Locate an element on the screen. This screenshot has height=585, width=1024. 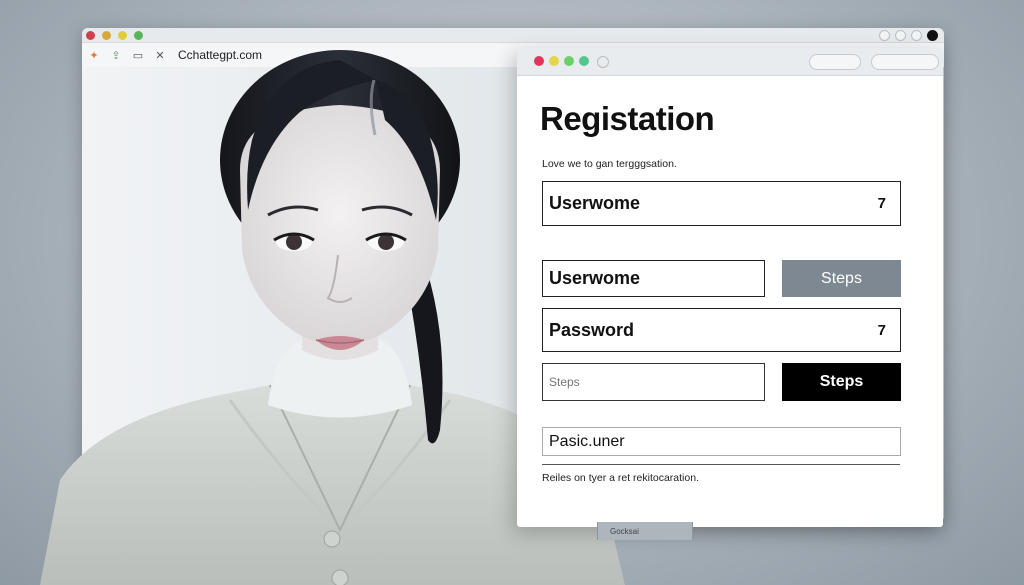
password-field-value: Password is located at coordinates (592, 329).